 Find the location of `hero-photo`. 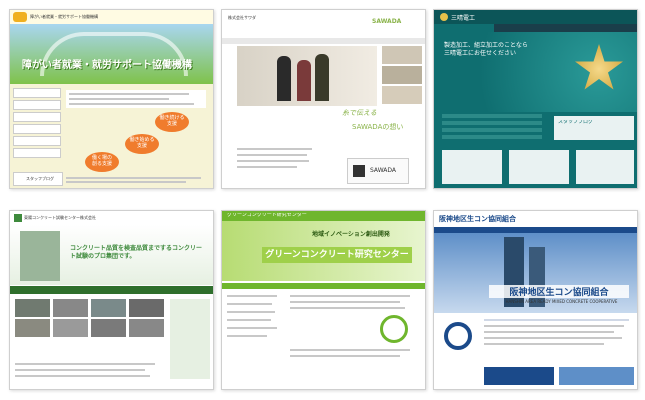

hero-photo is located at coordinates (307, 76).